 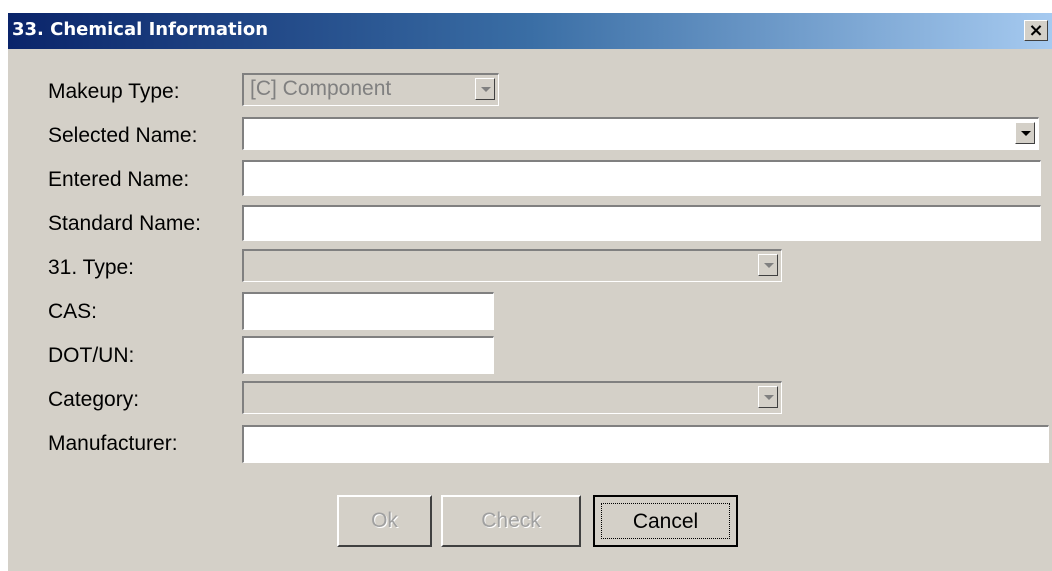 I want to click on cas-label: CAS:, so click(x=73, y=311).